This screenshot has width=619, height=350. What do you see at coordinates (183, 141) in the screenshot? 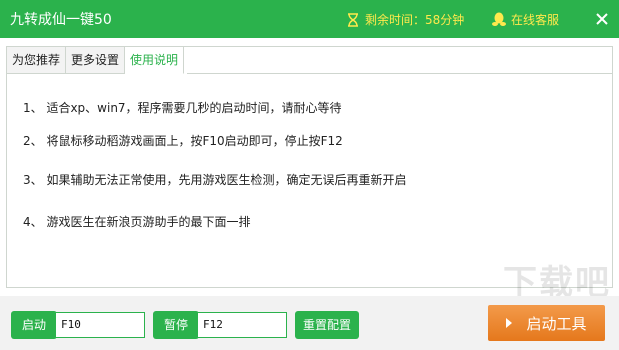
I see `instruction-item: 2、 将鼠标移动稻游戏画面上，按F10启动即可，停止按F12` at bounding box center [183, 141].